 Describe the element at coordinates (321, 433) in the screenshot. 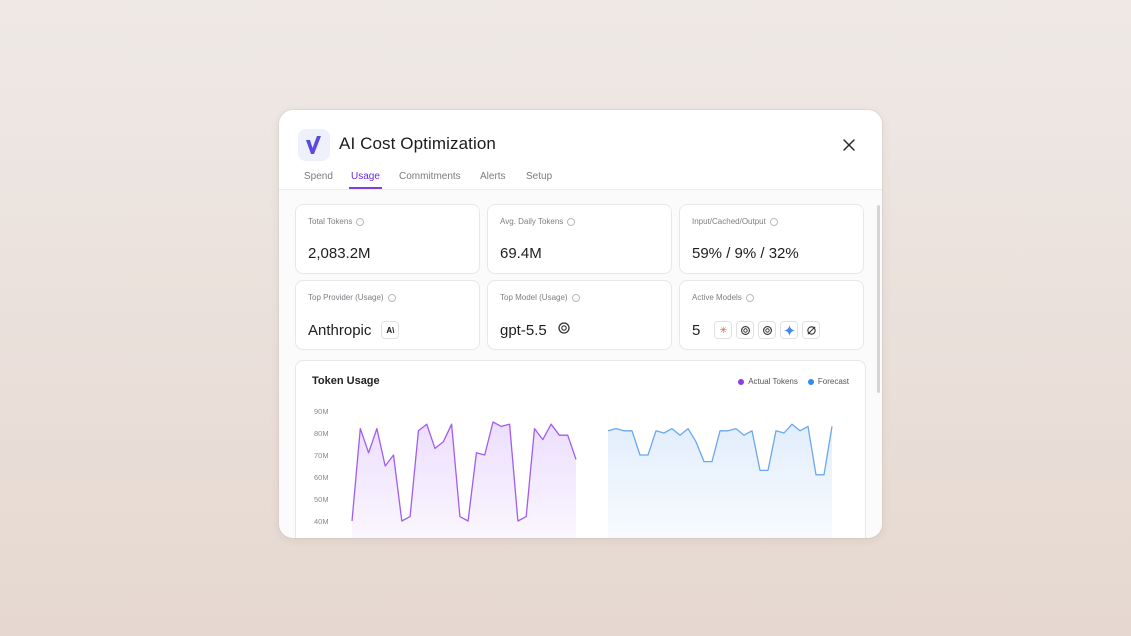

I see `y-tick-label: 80M` at that location.